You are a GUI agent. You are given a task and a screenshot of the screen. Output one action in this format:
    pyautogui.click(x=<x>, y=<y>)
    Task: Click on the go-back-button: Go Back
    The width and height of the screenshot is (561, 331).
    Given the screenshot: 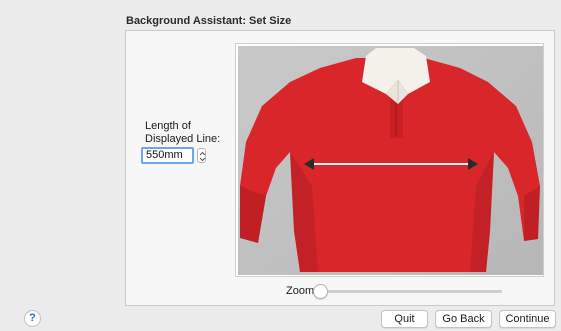 What is the action you would take?
    pyautogui.click(x=463, y=319)
    